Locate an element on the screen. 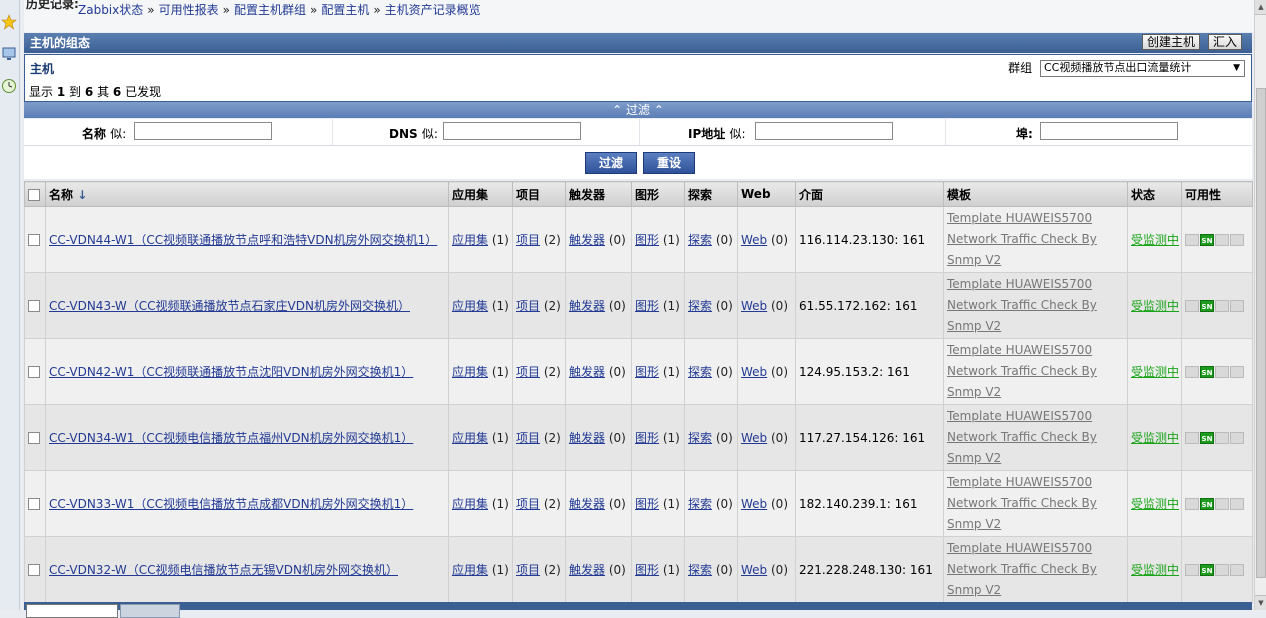  col-name: 名称 ↓ is located at coordinates (247, 194).